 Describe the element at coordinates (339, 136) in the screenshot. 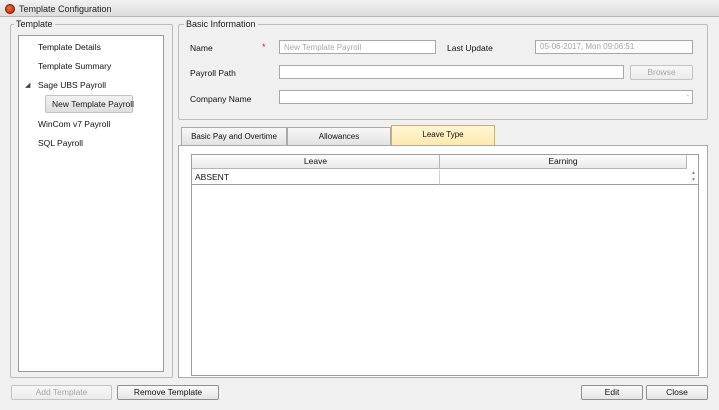

I see `tab-allowances: Allowances` at that location.